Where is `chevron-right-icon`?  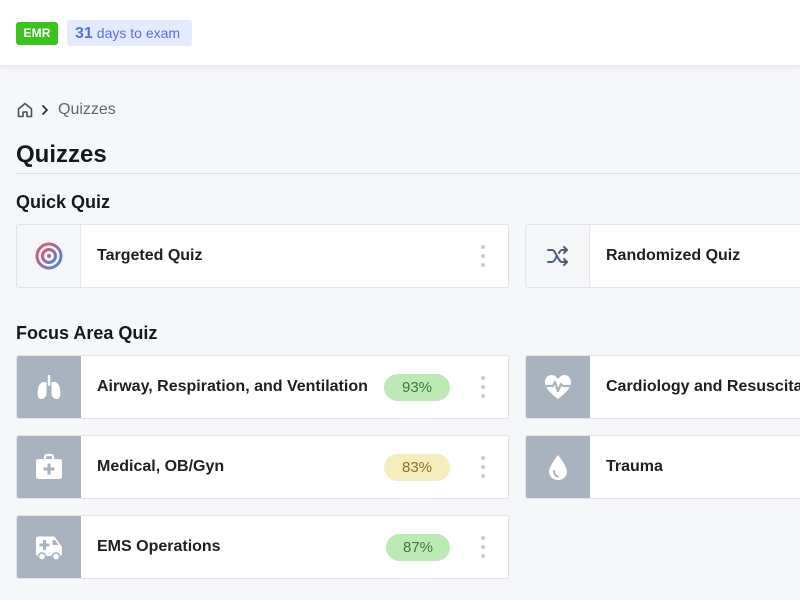 chevron-right-icon is located at coordinates (45, 110).